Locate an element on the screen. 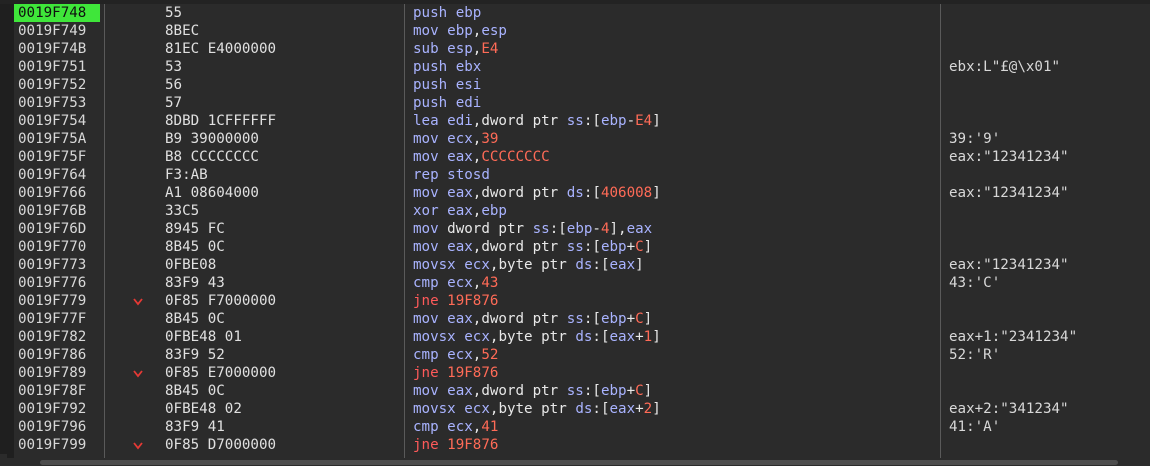  comment-cell: 52:'R' is located at coordinates (1049, 355).